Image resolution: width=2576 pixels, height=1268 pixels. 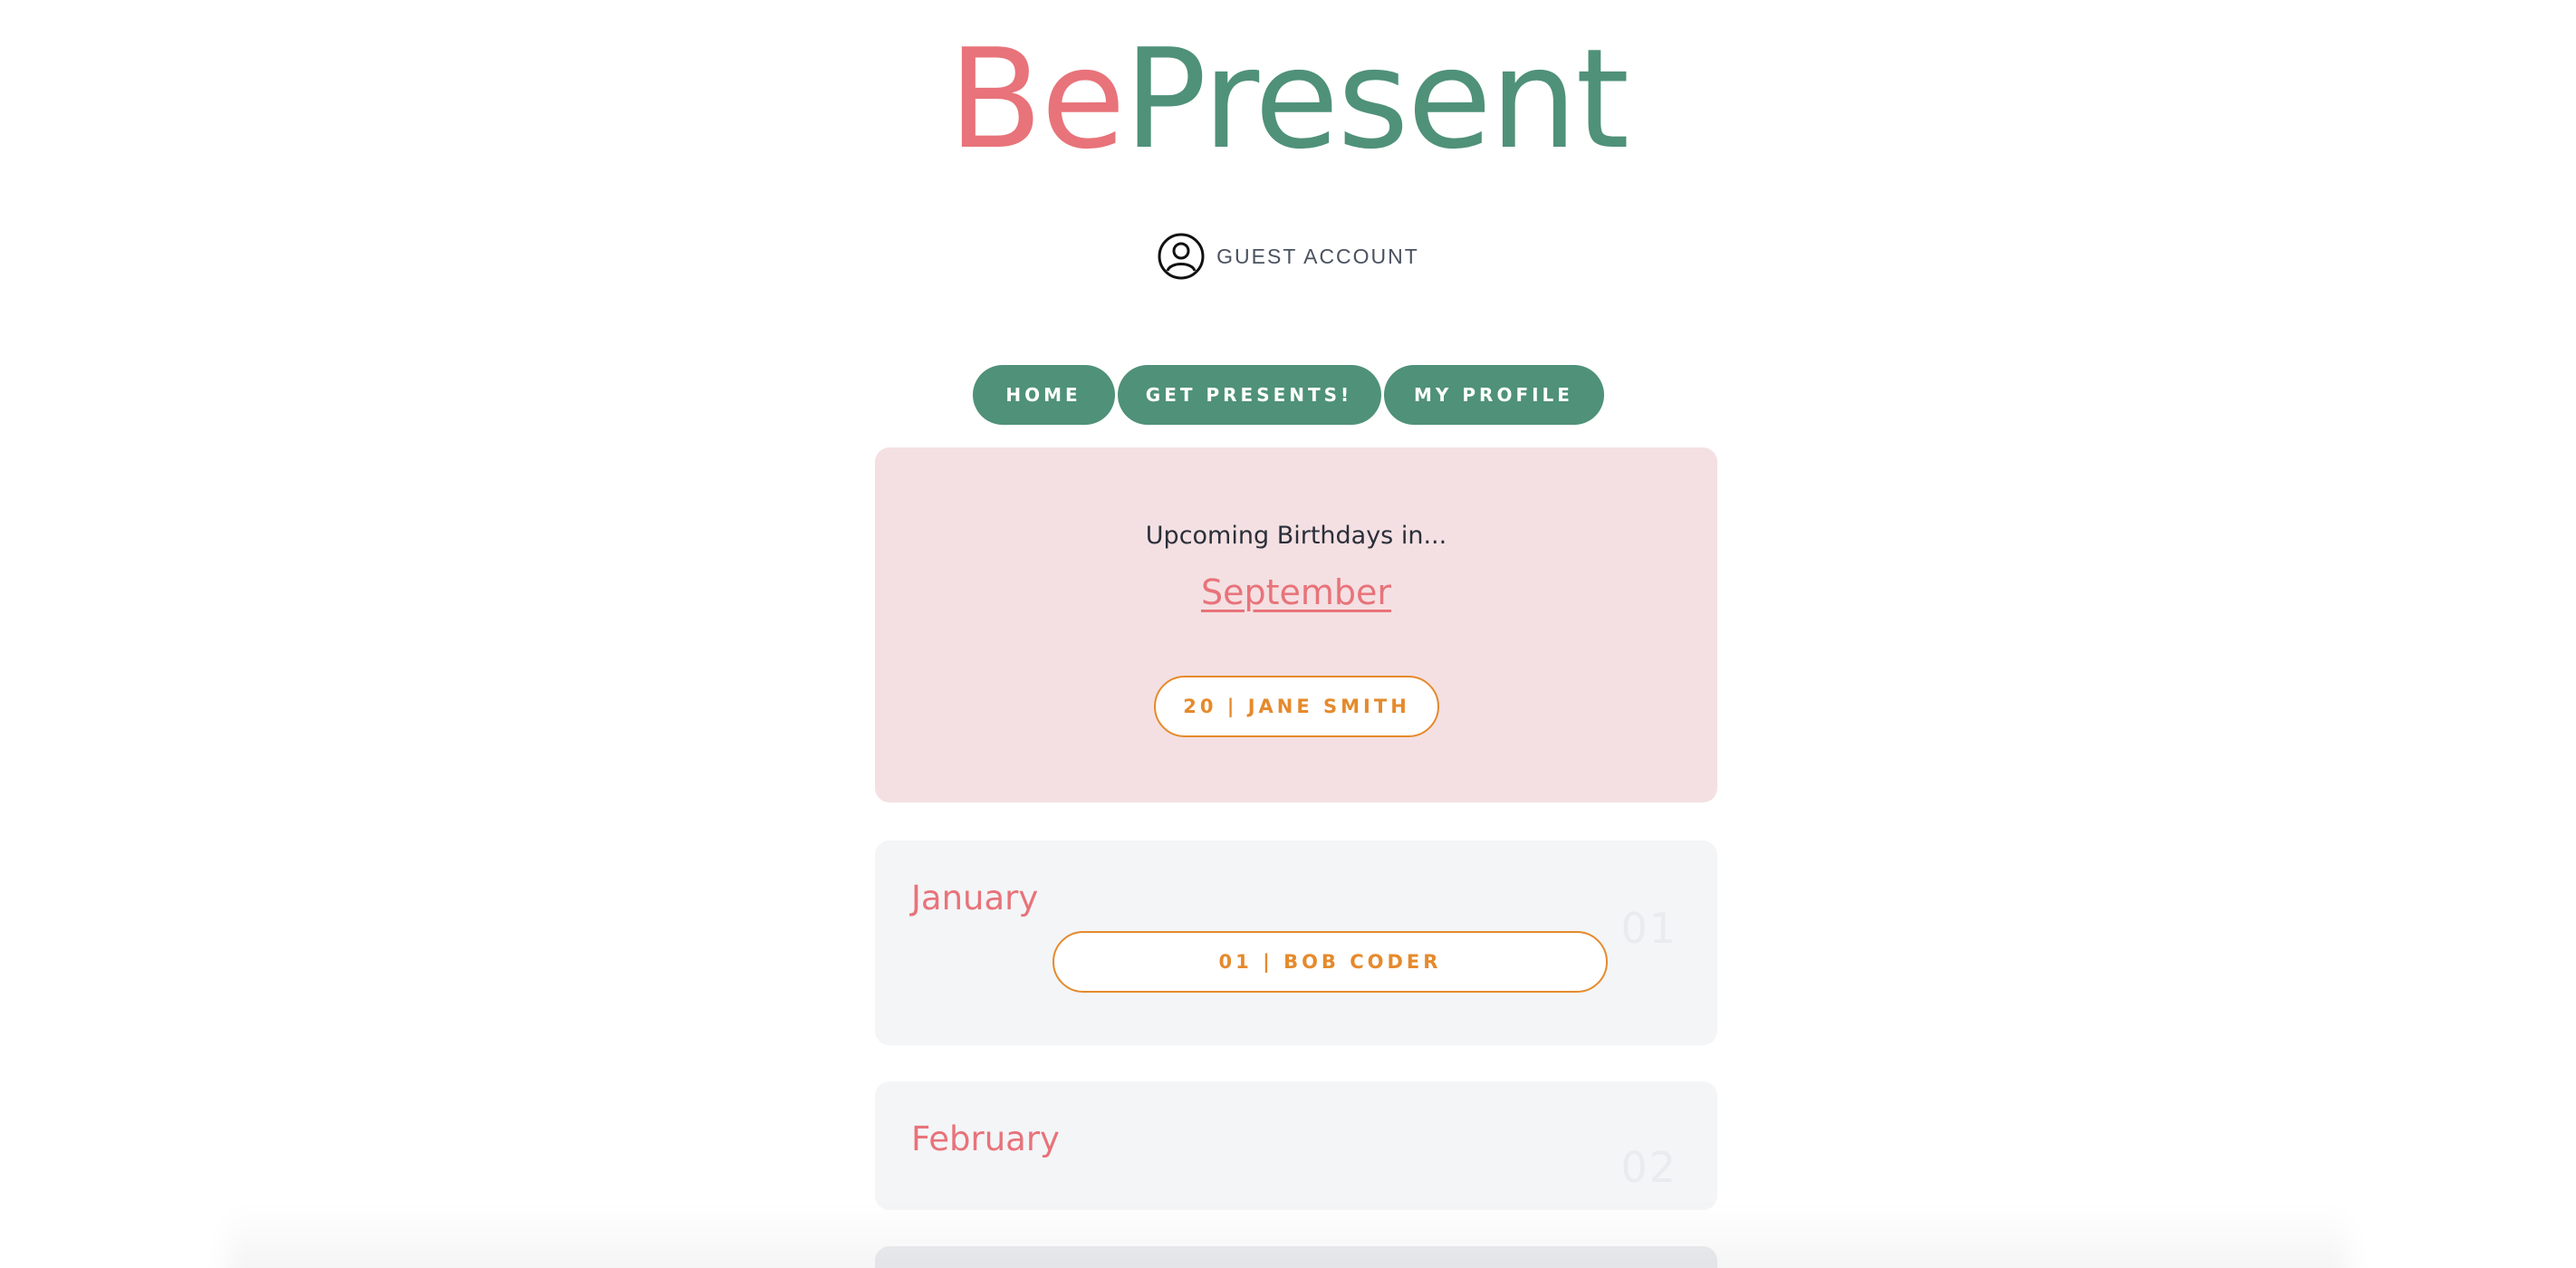 I want to click on month-card-next, so click(x=1296, y=1257).